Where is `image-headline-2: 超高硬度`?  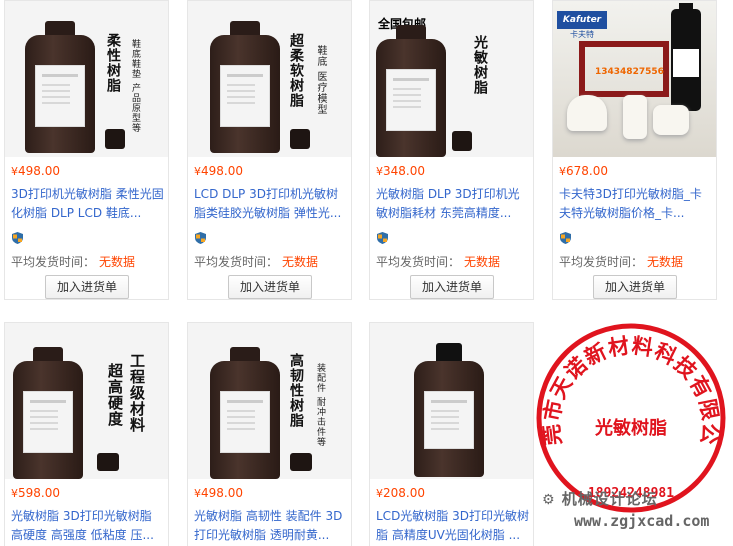 image-headline-2: 超高硬度 is located at coordinates (115, 395).